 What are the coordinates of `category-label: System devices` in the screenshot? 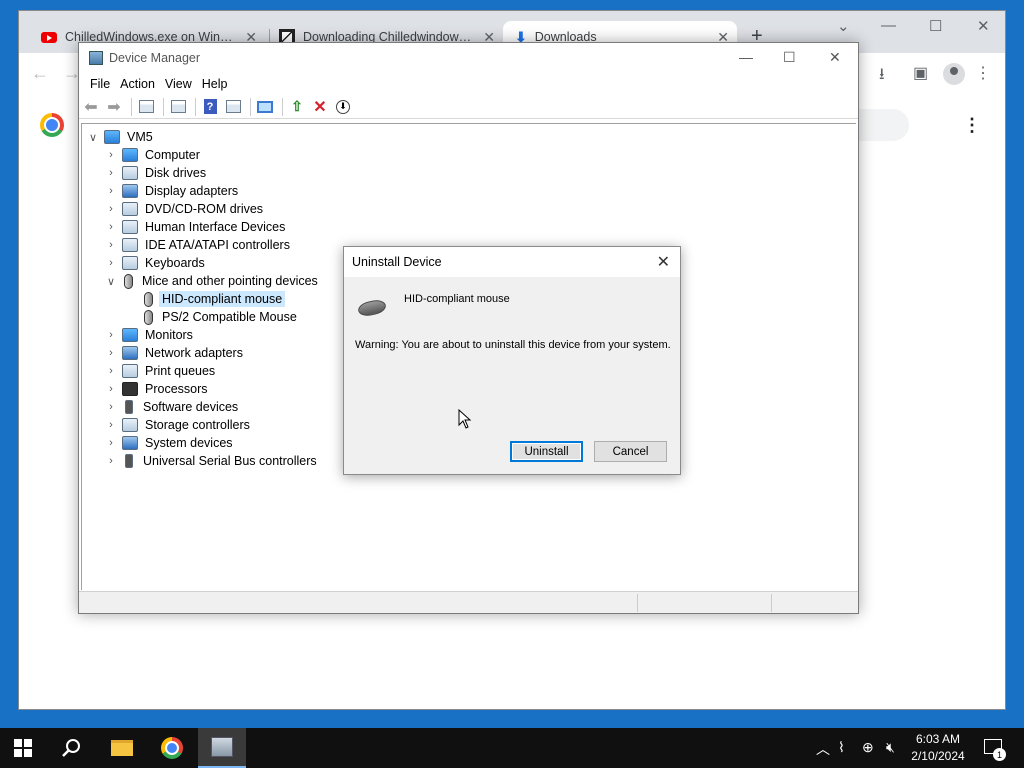 It's located at (189, 443).